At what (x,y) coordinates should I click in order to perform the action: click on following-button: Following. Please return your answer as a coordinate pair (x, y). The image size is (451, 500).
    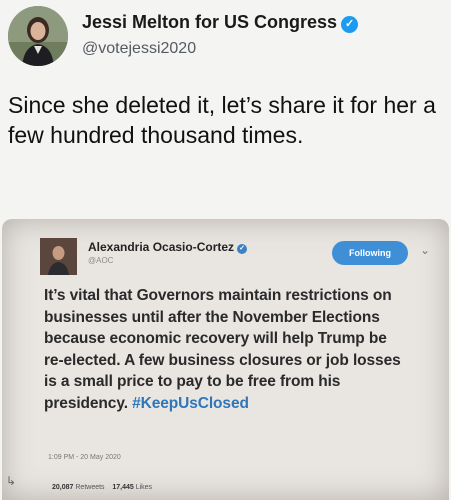
    Looking at the image, I should click on (370, 253).